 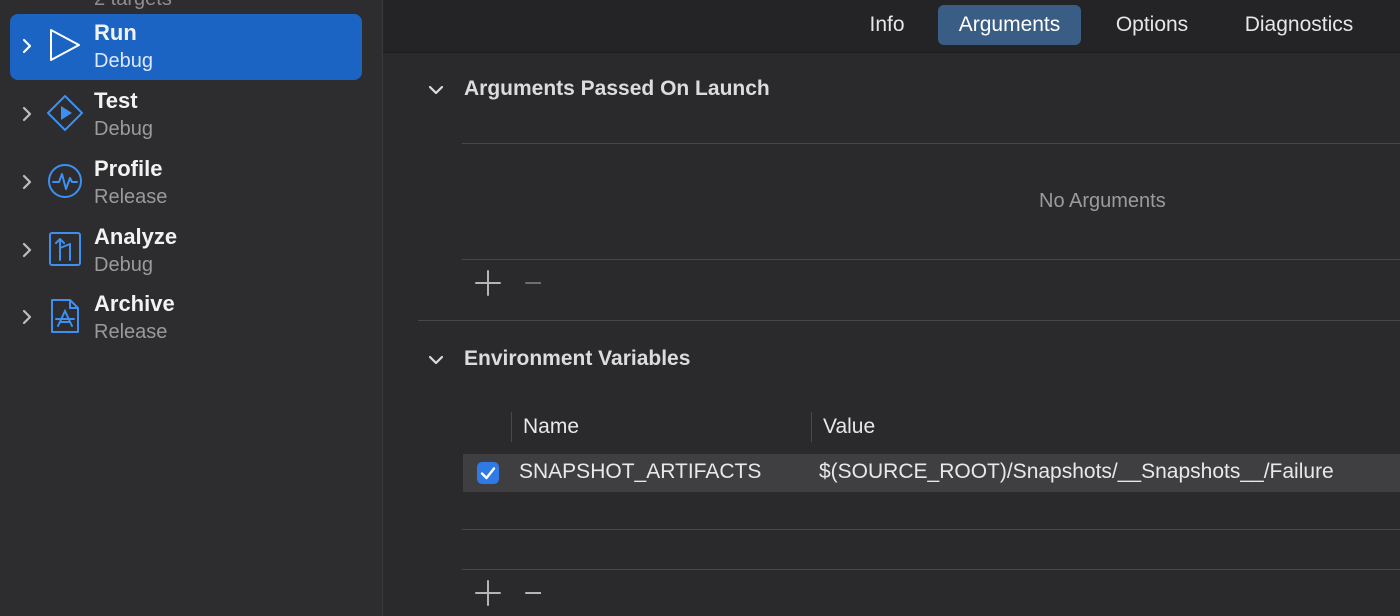 What do you see at coordinates (1009, 25) in the screenshot?
I see `tab-arguments: Arguments` at bounding box center [1009, 25].